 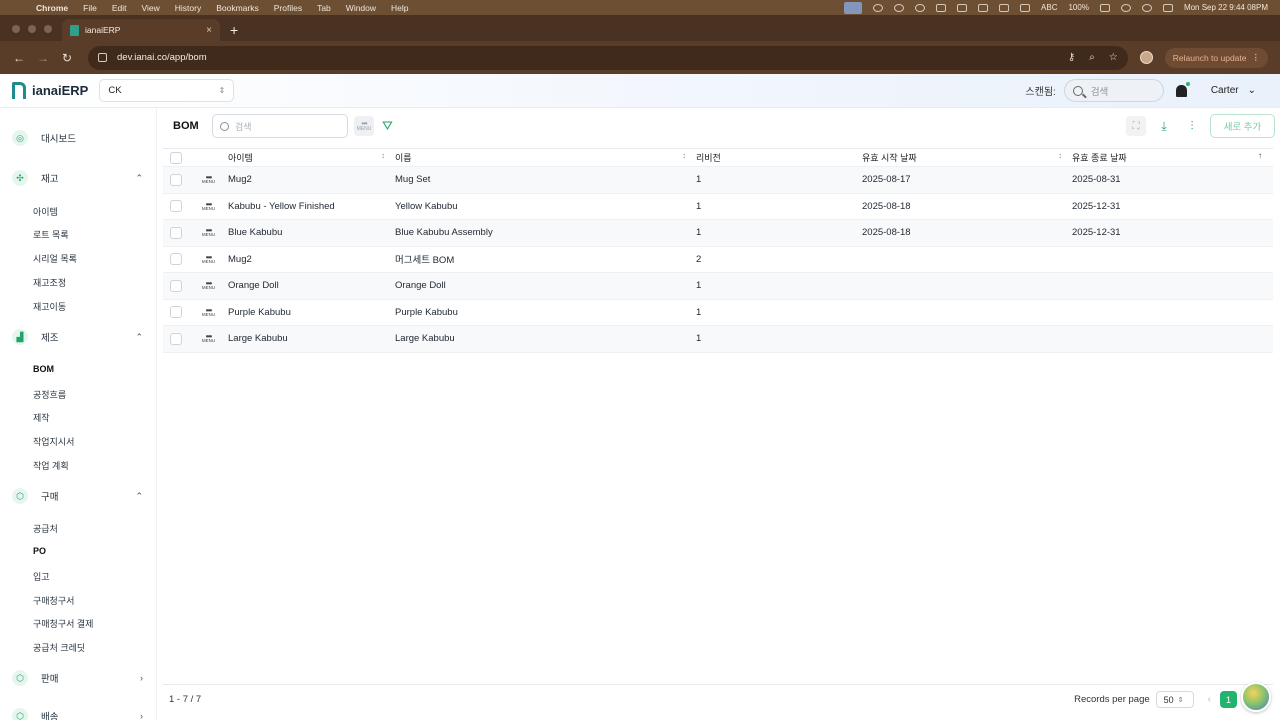 I want to click on menubar-profiles: Profiles, so click(x=288, y=8).